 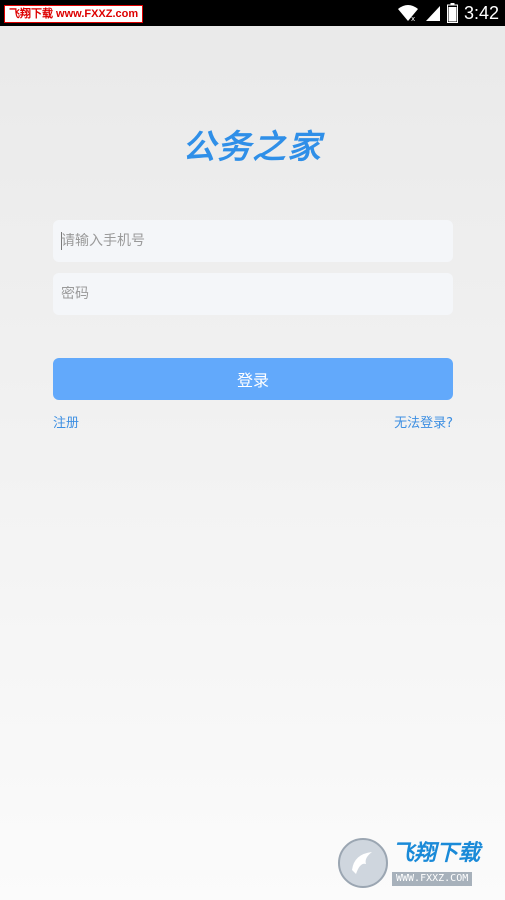 I want to click on battery-icon, so click(x=452, y=13).